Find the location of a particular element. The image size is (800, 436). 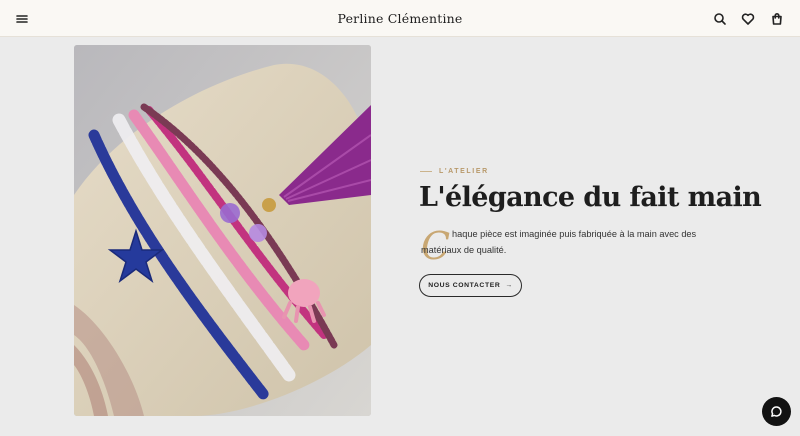

shopping-bag-icon is located at coordinates (777, 19).